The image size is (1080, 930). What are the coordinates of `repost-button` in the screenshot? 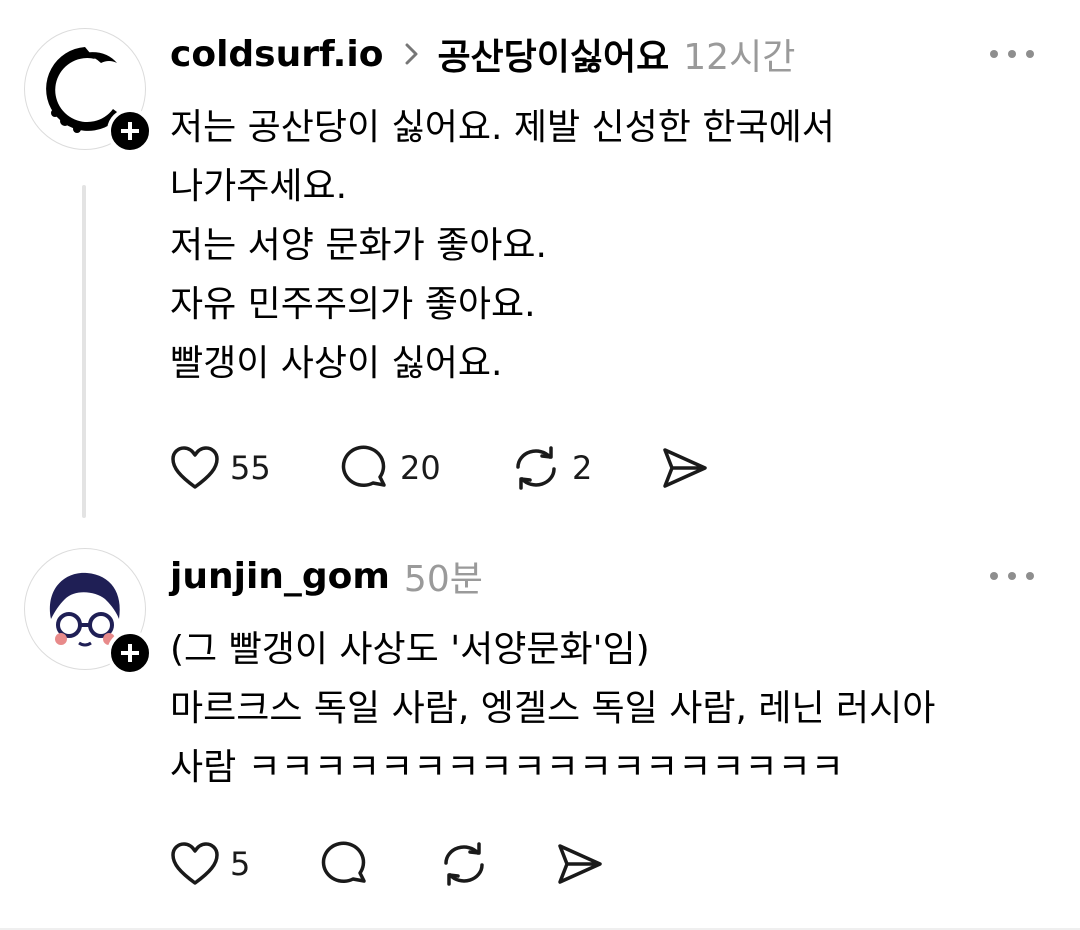 It's located at (464, 864).